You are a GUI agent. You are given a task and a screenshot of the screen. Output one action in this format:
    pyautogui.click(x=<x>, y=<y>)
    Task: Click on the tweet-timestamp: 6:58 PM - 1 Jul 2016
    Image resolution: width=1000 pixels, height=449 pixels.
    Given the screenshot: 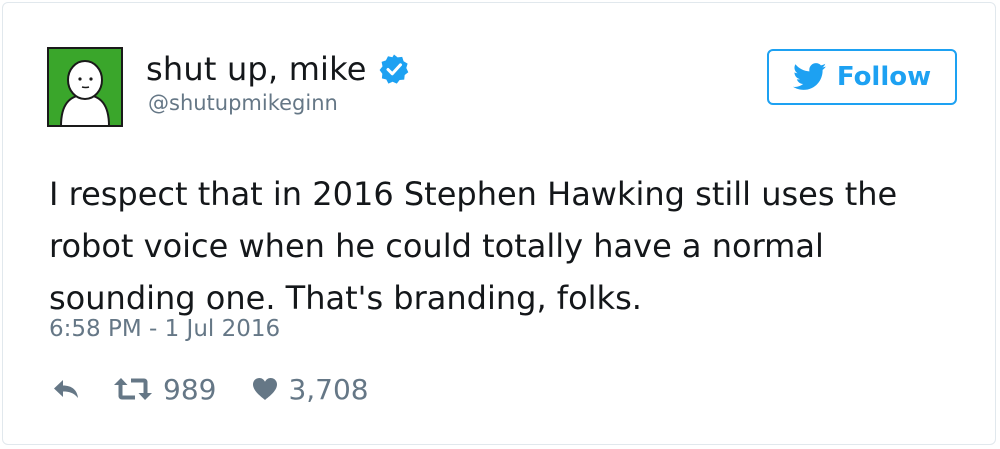 What is the action you would take?
    pyautogui.click(x=164, y=329)
    